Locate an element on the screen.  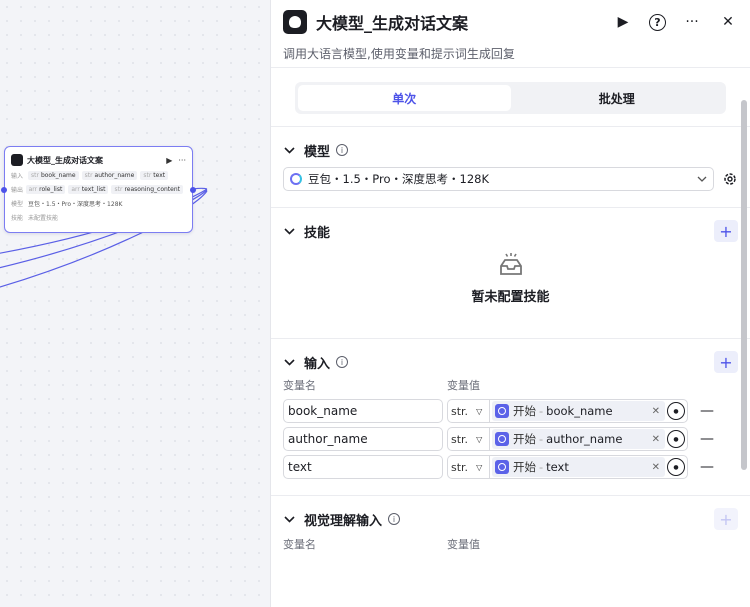
panel-header: 大模型_生成对话文案 ▶ ? ··· ✕ is located at coordinates (510, 22).